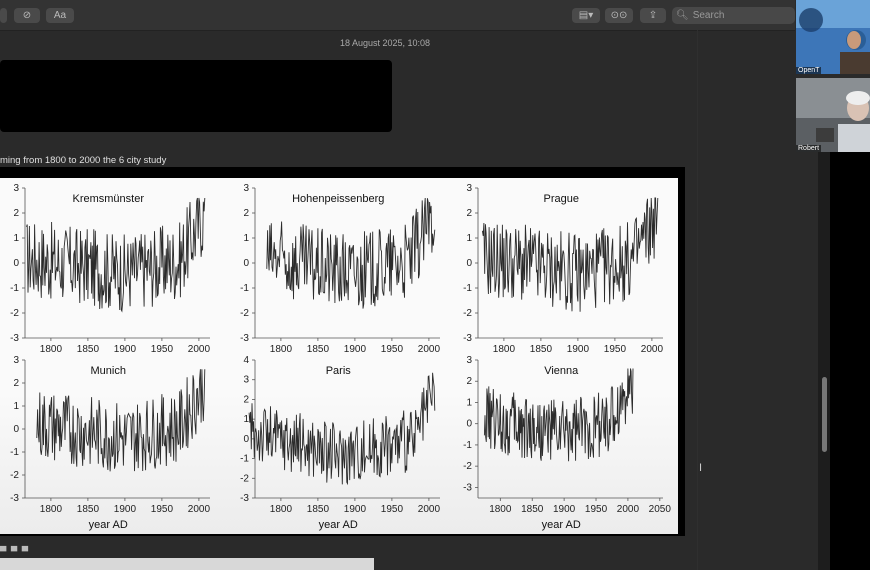 This screenshot has height=570, width=870. Describe the element at coordinates (339, 371) in the screenshot. I see `chart-title: Paris` at that location.